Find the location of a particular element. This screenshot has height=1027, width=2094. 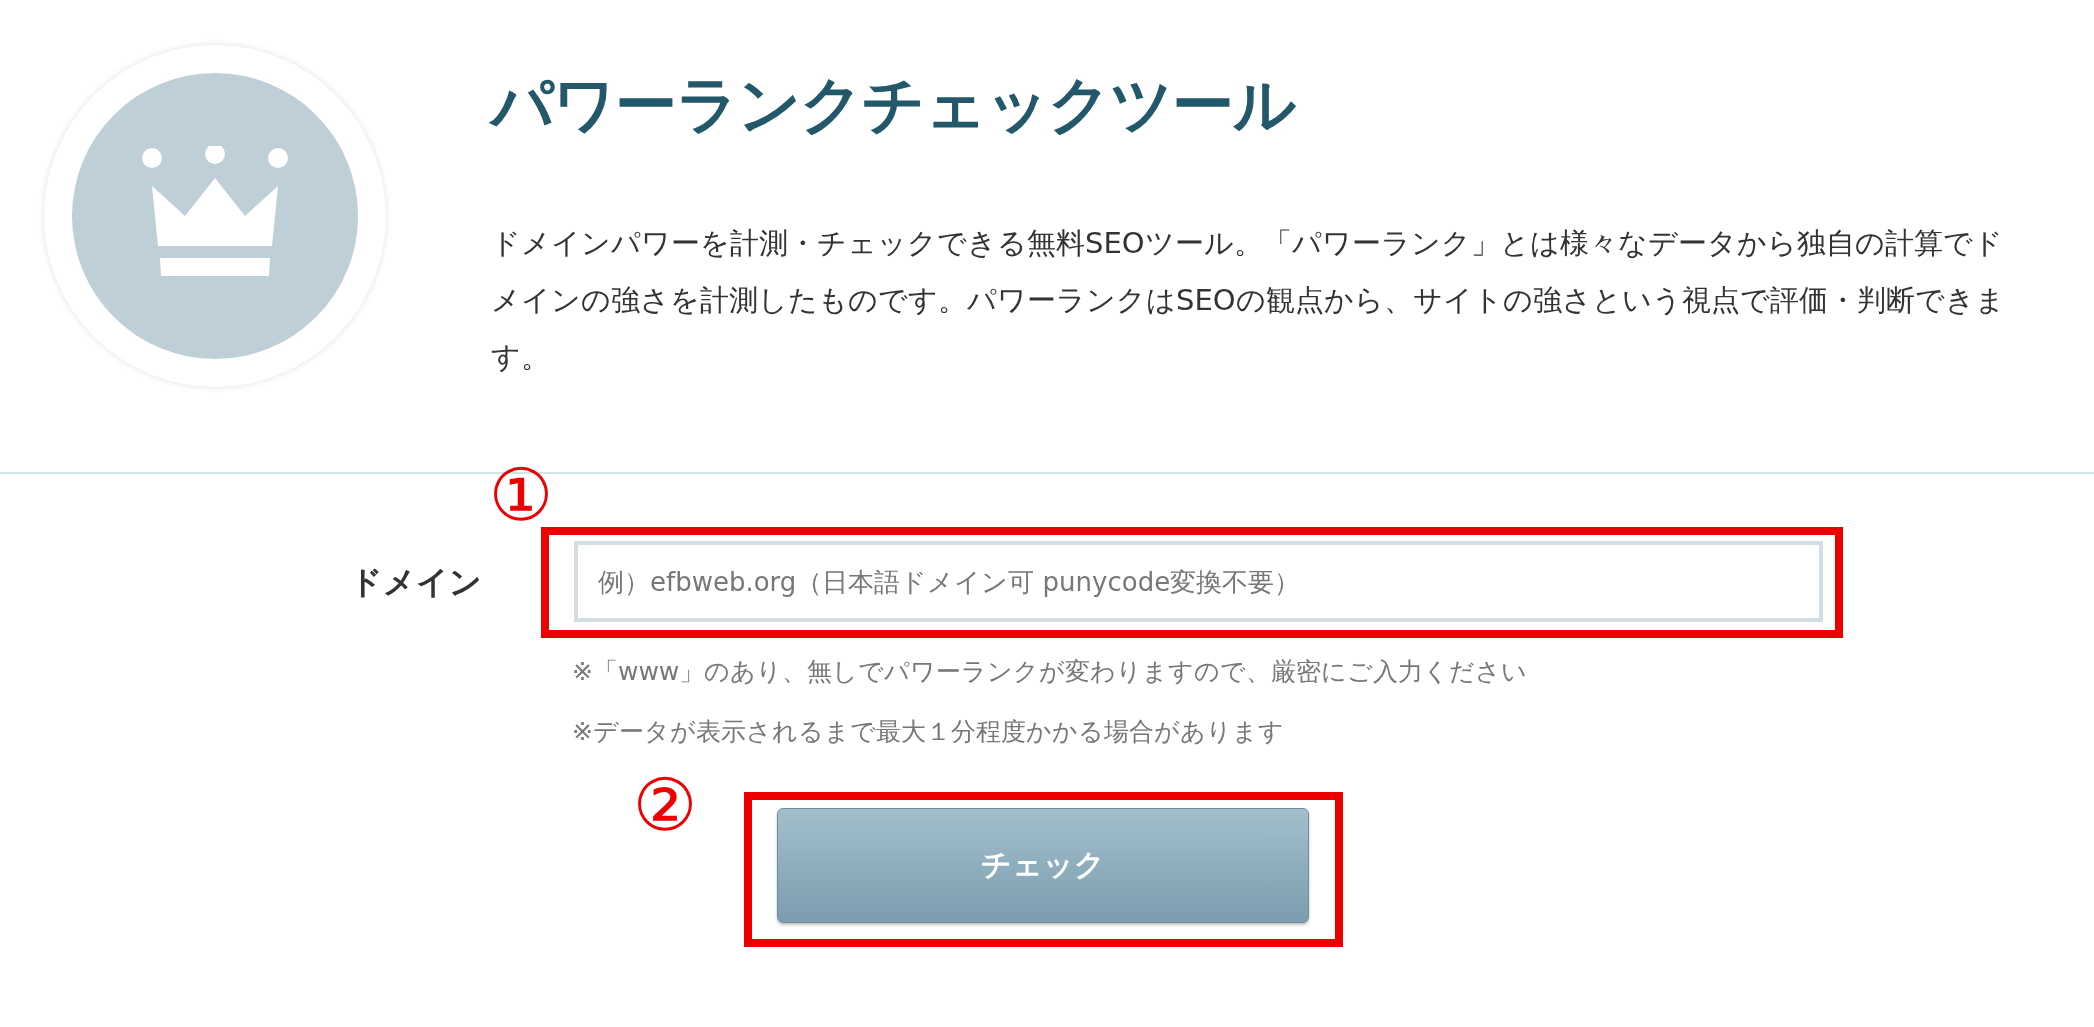

description-text: ドメインパワーを計測・チェックできる無料SEOツール。「パワーランク」とは様々なデータから独自の計算でドメインの強さを計測したものです。パワーランクはSEOの観点から、サイトの強さという視点で評価・判断できます。 is located at coordinates (1248, 300).